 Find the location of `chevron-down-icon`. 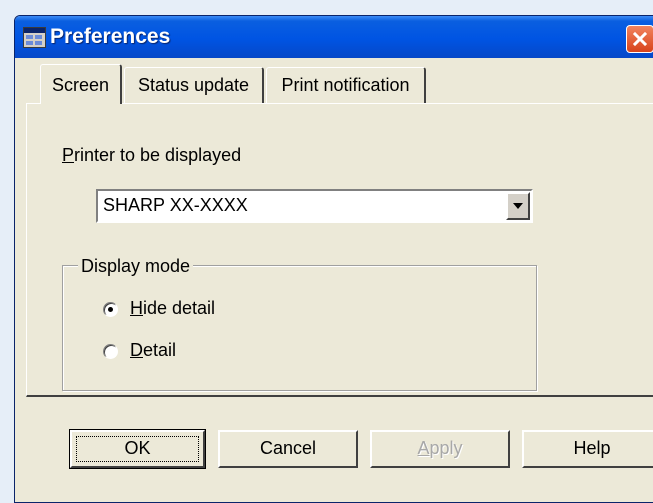

chevron-down-icon is located at coordinates (518, 206).